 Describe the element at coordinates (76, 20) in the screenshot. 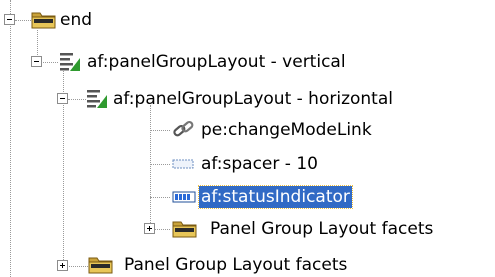

I see `tree-node-label-end: end` at that location.